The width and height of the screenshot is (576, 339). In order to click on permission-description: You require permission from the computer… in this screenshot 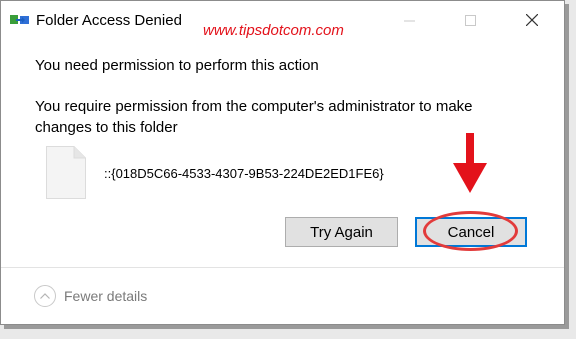, I will do `click(254, 117)`.